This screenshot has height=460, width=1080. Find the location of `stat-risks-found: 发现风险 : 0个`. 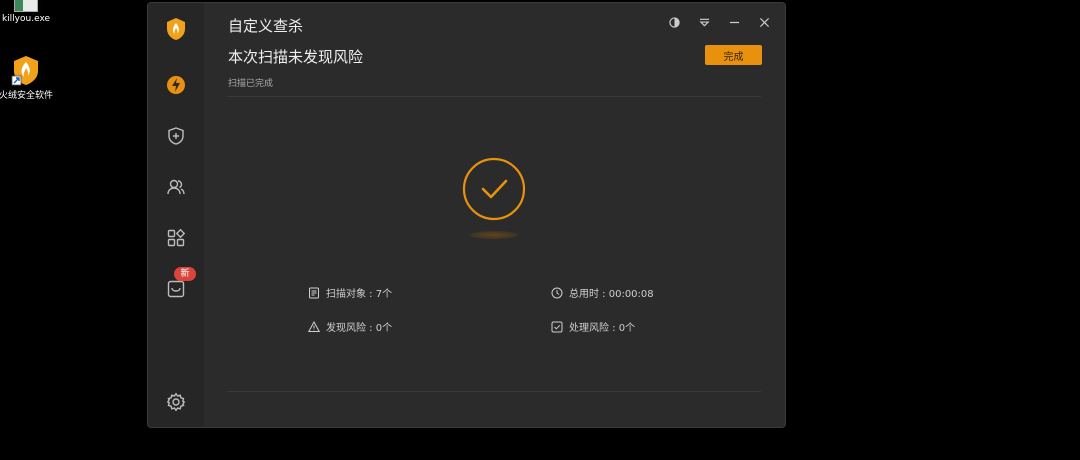

stat-risks-found: 发现风险 : 0个 is located at coordinates (350, 326).